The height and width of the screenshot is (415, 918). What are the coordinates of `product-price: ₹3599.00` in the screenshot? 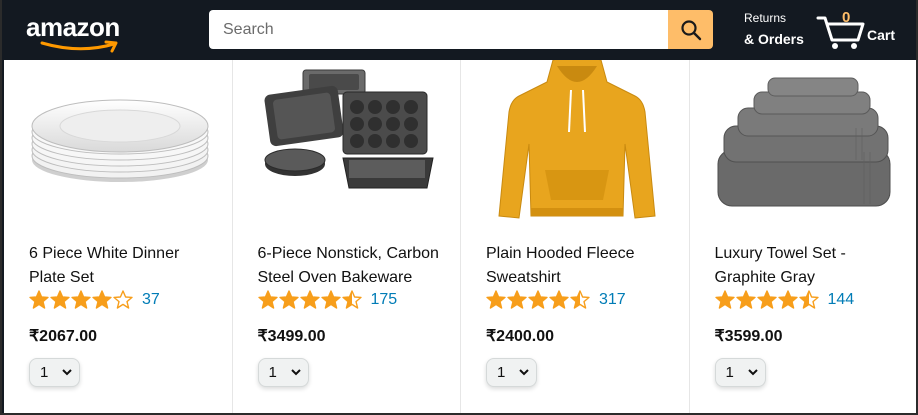 It's located at (748, 336).